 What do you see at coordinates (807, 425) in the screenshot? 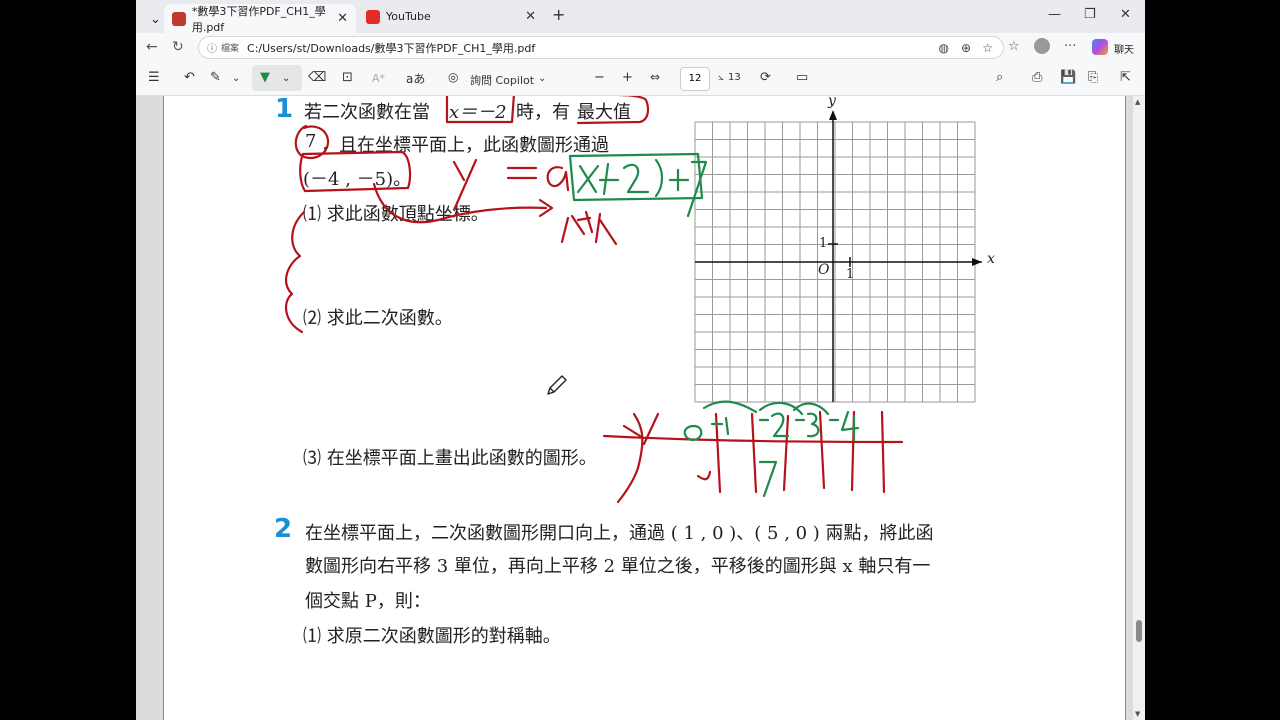
I see `ink-num-neg3` at bounding box center [807, 425].